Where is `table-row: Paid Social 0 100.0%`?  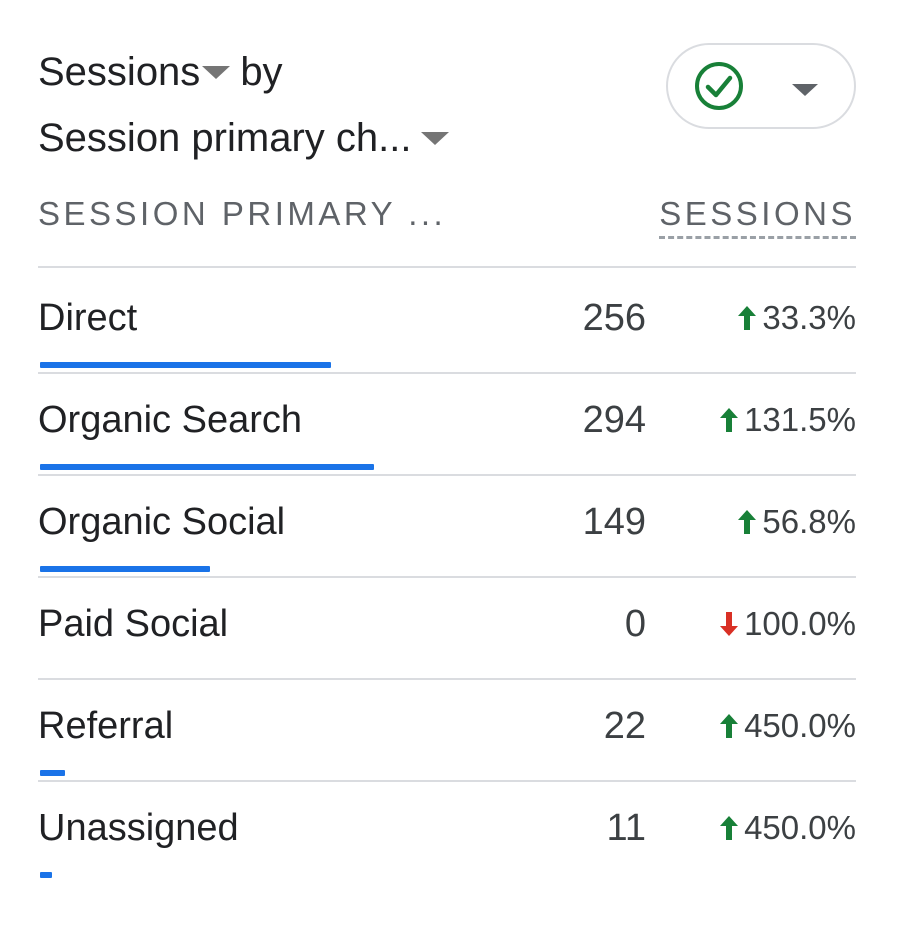
table-row: Paid Social 0 100.0% is located at coordinates (447, 625).